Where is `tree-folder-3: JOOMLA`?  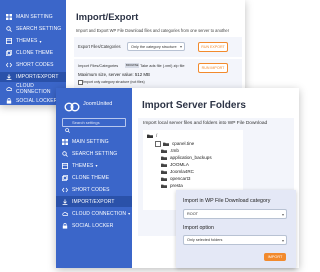 tree-folder-3: JOOMLA is located at coordinates (175, 164).